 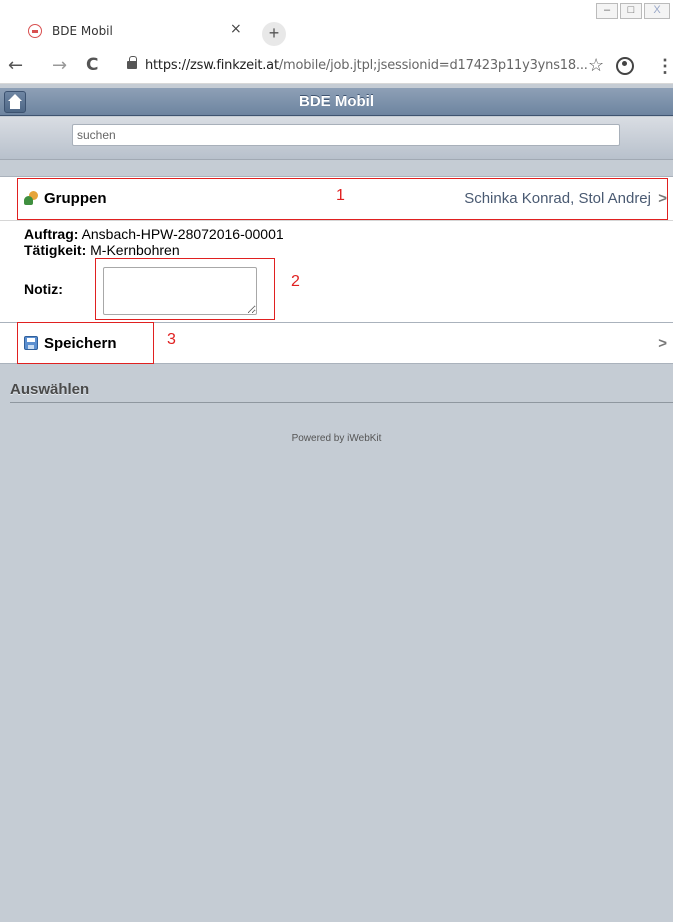 I want to click on bookmark-star-icon: ☆, so click(x=596, y=65).